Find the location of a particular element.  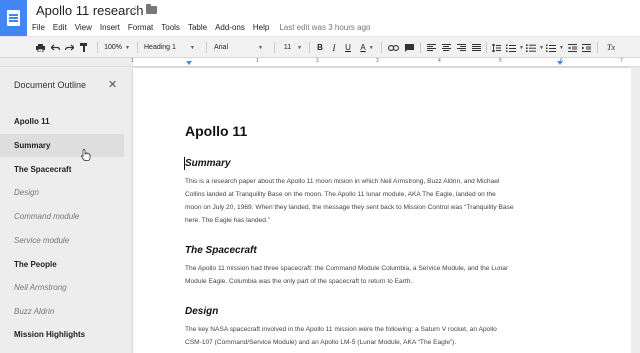

outline-item-the-spacecraft: The Spacecraft is located at coordinates (62, 169).